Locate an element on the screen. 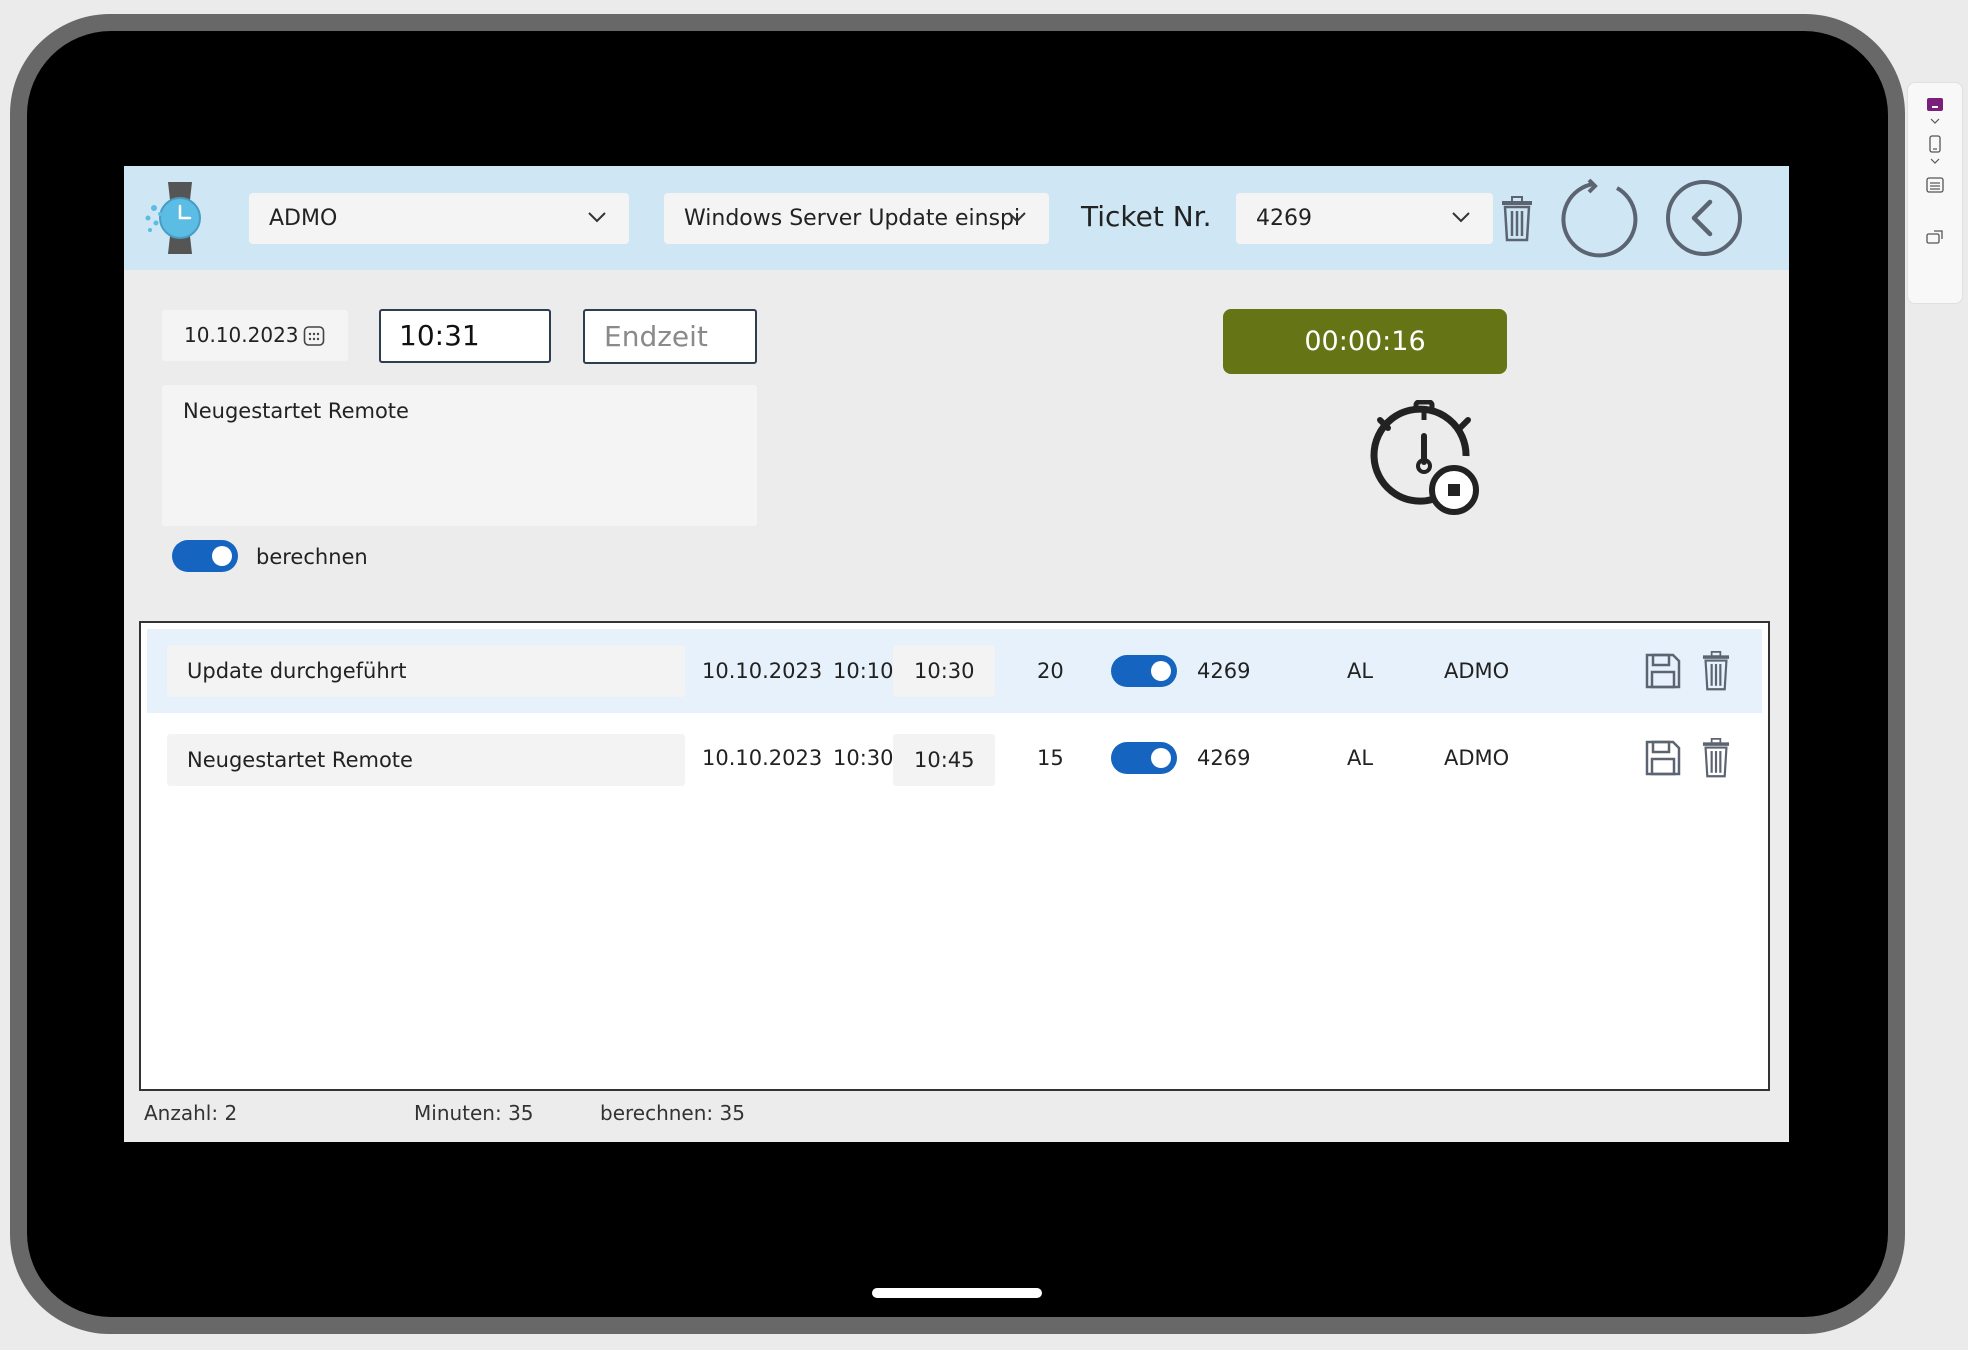 This screenshot has width=1968, height=1350. start-time-input: 10:31 is located at coordinates (465, 336).